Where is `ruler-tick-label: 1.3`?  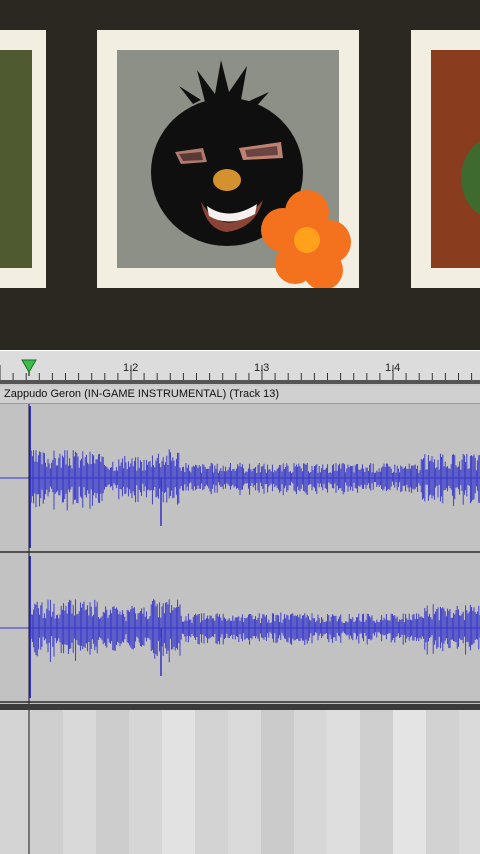
ruler-tick-label: 1.3 is located at coordinates (262, 368).